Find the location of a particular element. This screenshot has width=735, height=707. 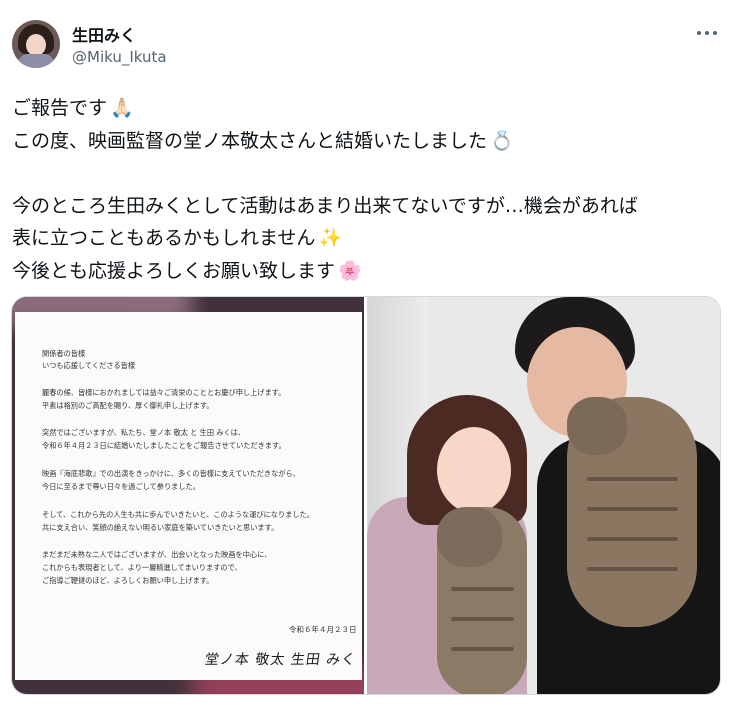

letter-date: 令和６年４月２３日 is located at coordinates (323, 629).